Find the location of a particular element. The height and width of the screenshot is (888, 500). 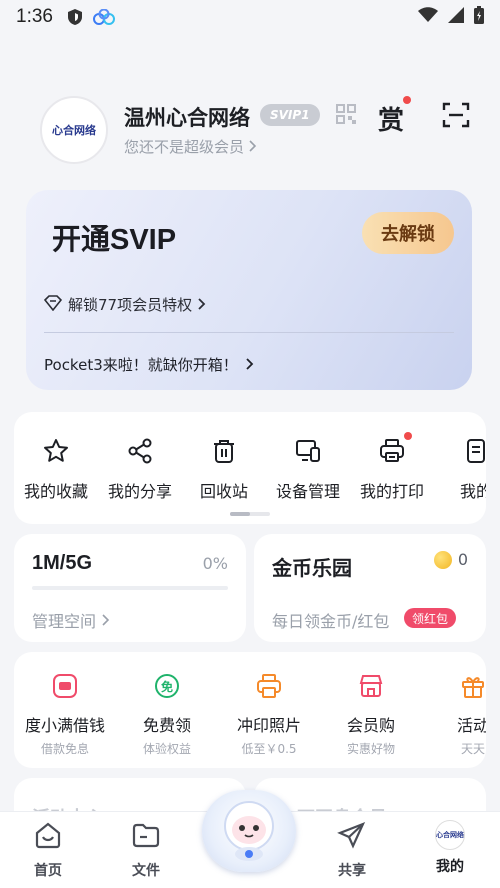

promo-link: Pocket3来啦！就缺你开箱！ is located at coordinates (149, 364).